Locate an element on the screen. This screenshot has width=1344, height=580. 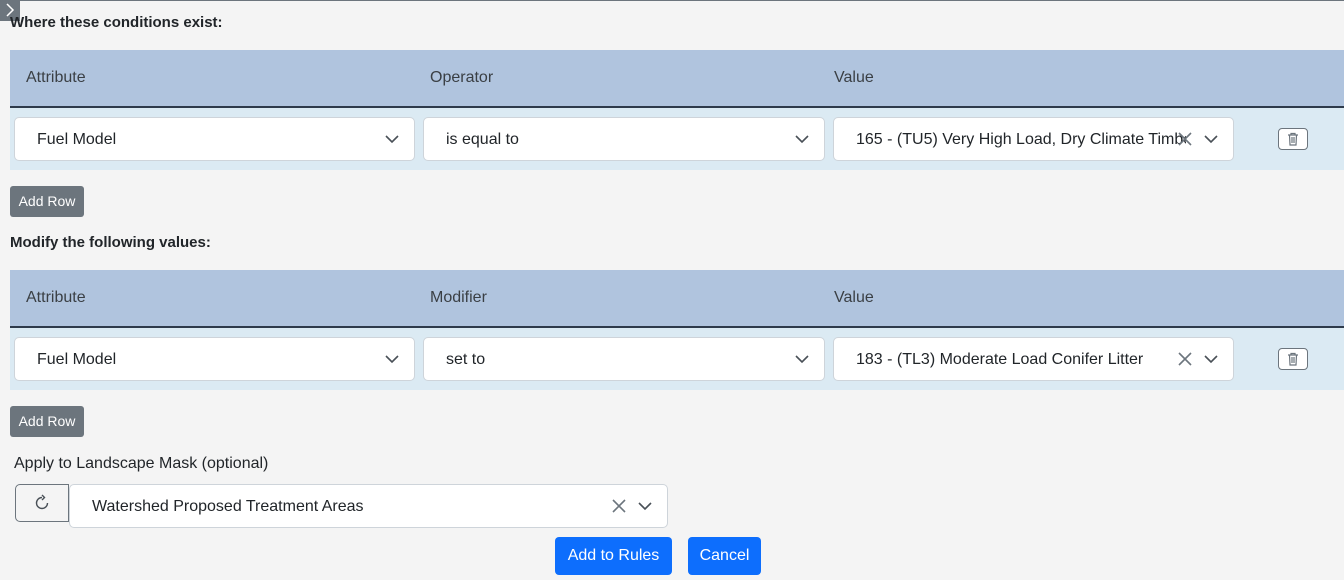
modify-table-header: Attribute Modifier Value is located at coordinates (677, 299).